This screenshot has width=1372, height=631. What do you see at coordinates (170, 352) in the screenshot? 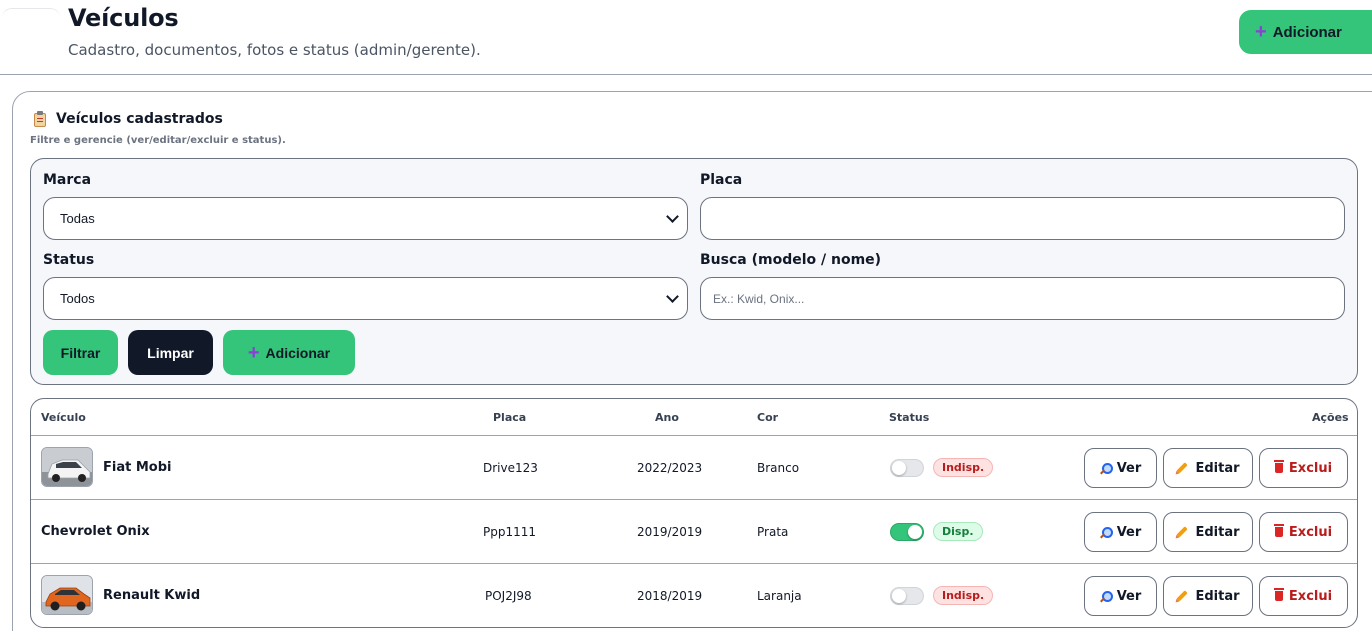
I see `clear-button: Limpar` at bounding box center [170, 352].